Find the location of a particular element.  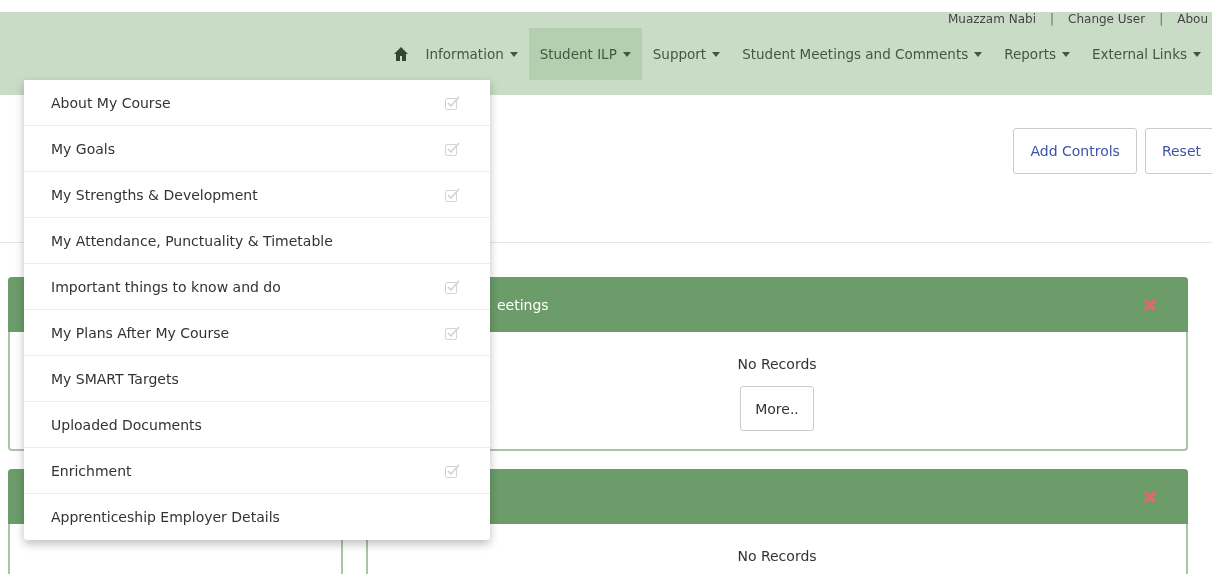

toolbar-button: Add Controls is located at coordinates (1075, 151).